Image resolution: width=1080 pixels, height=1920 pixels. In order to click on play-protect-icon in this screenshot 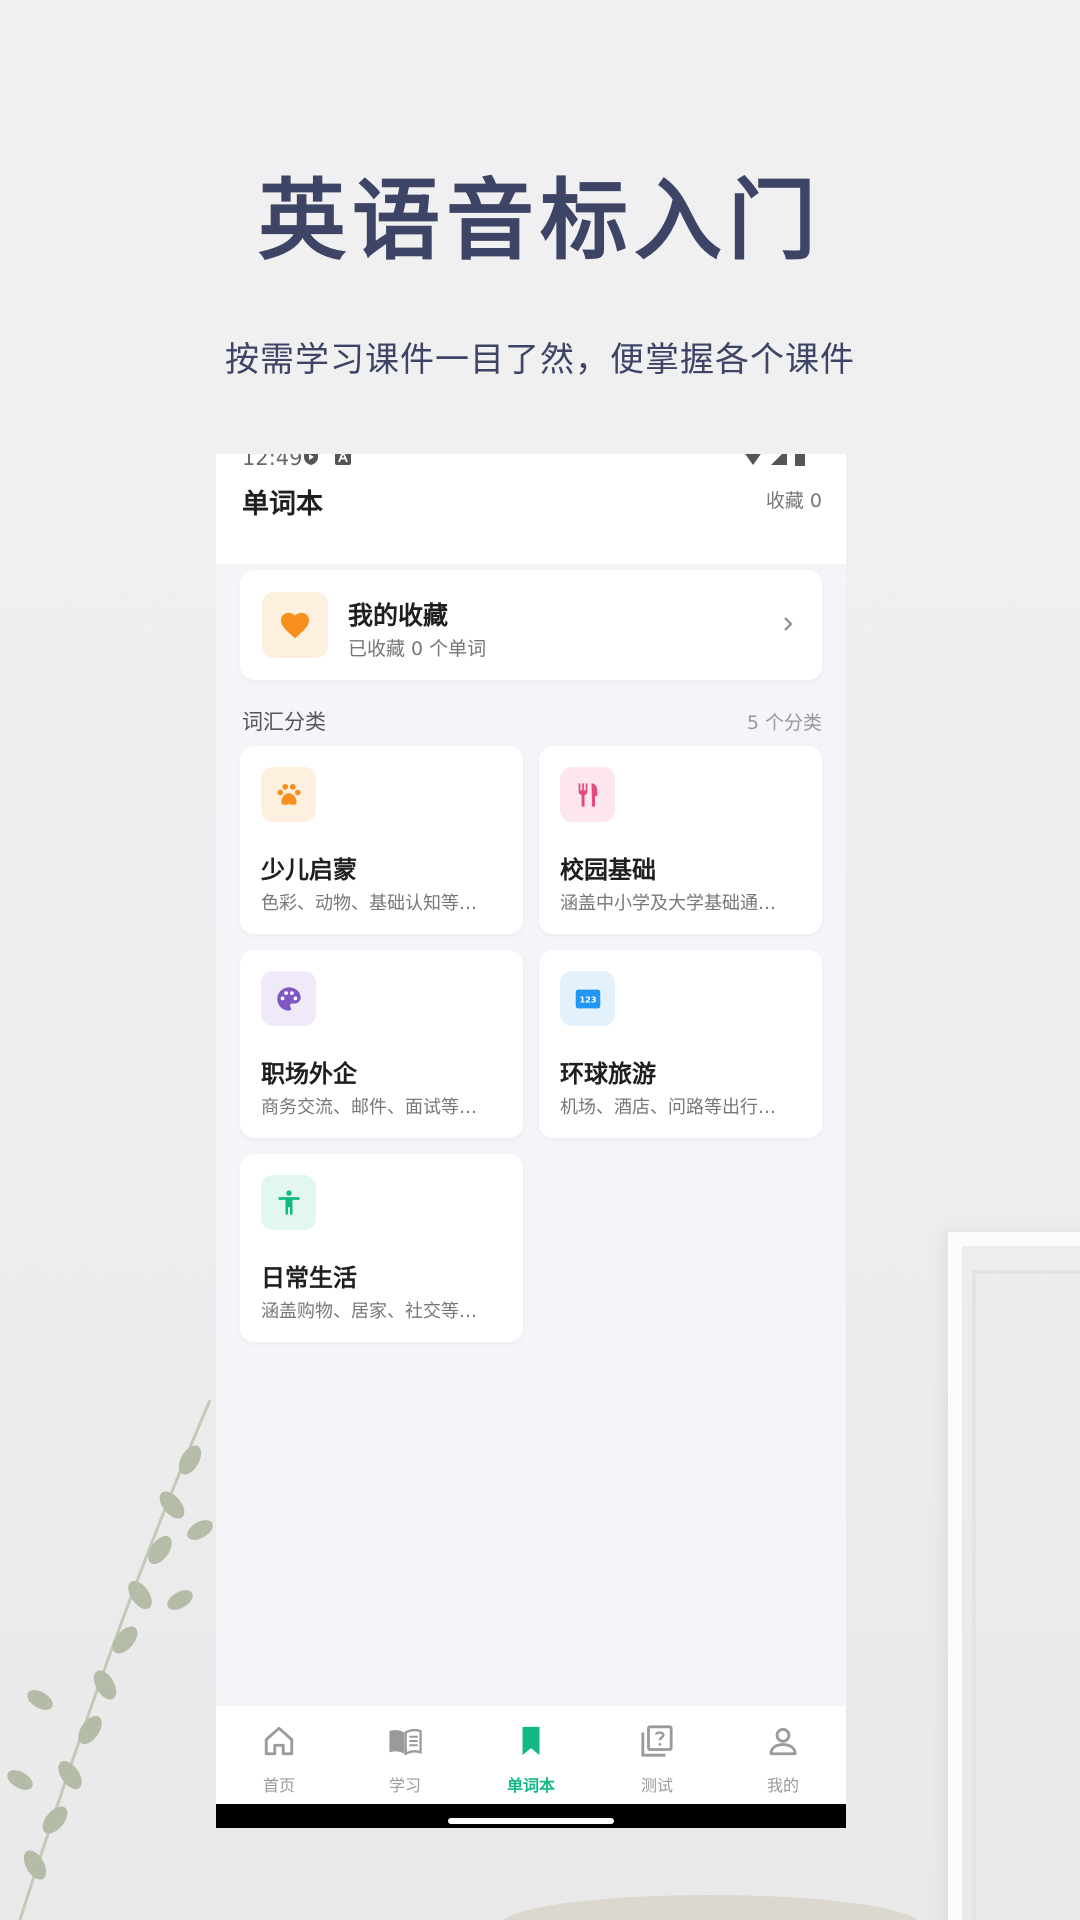, I will do `click(311, 459)`.